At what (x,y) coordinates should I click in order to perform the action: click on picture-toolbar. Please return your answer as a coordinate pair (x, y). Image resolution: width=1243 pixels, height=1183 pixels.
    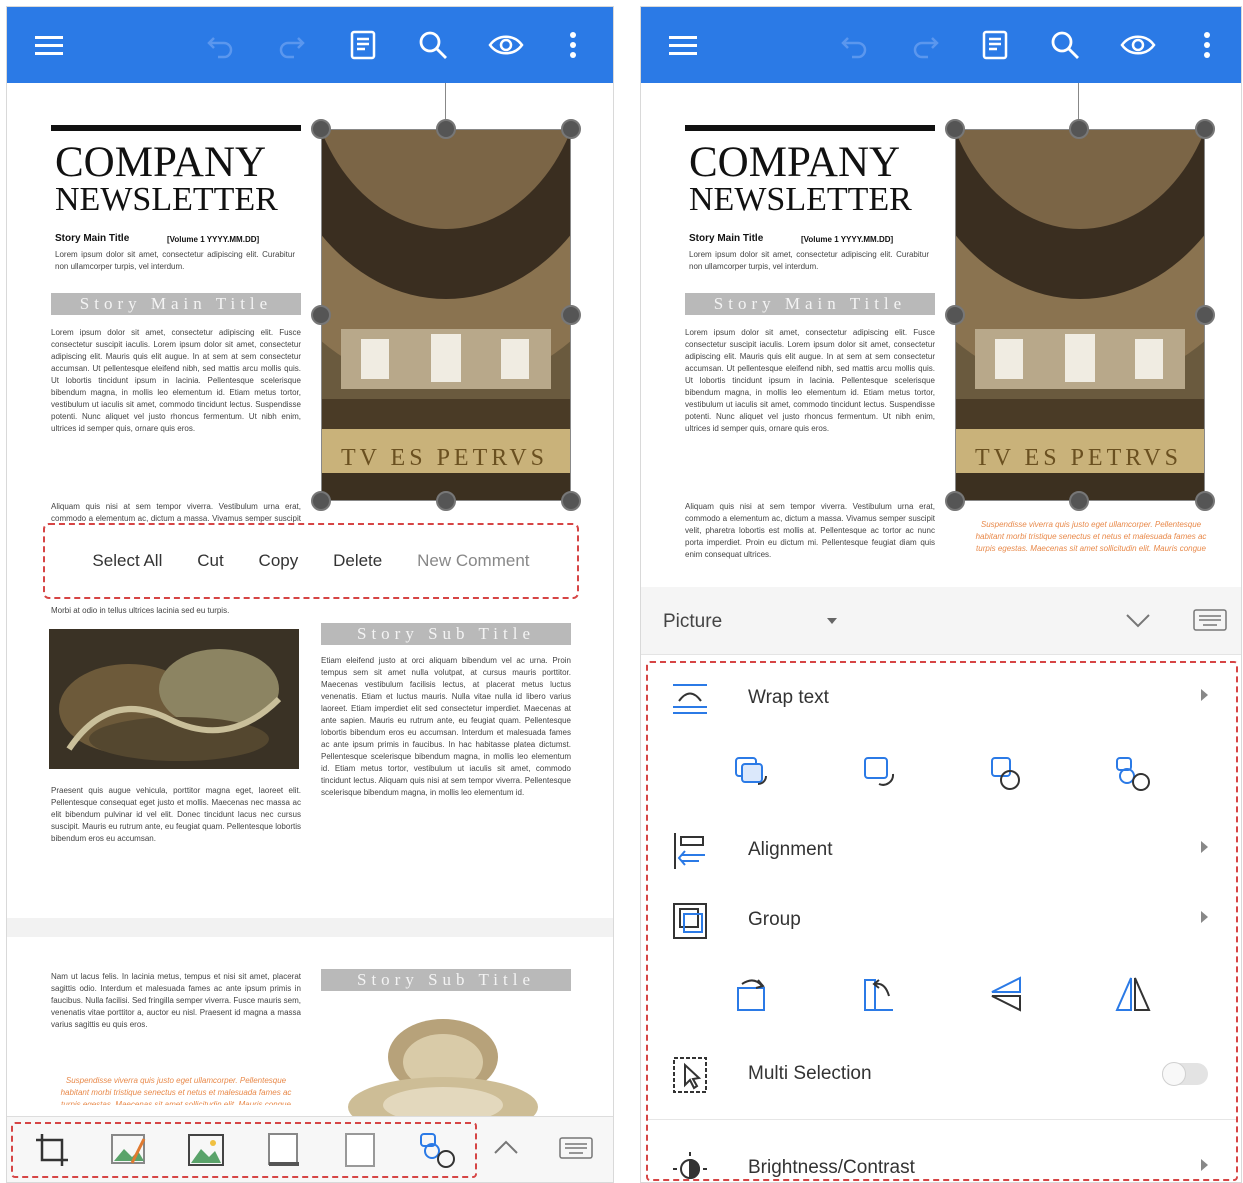
    Looking at the image, I should click on (310, 1149).